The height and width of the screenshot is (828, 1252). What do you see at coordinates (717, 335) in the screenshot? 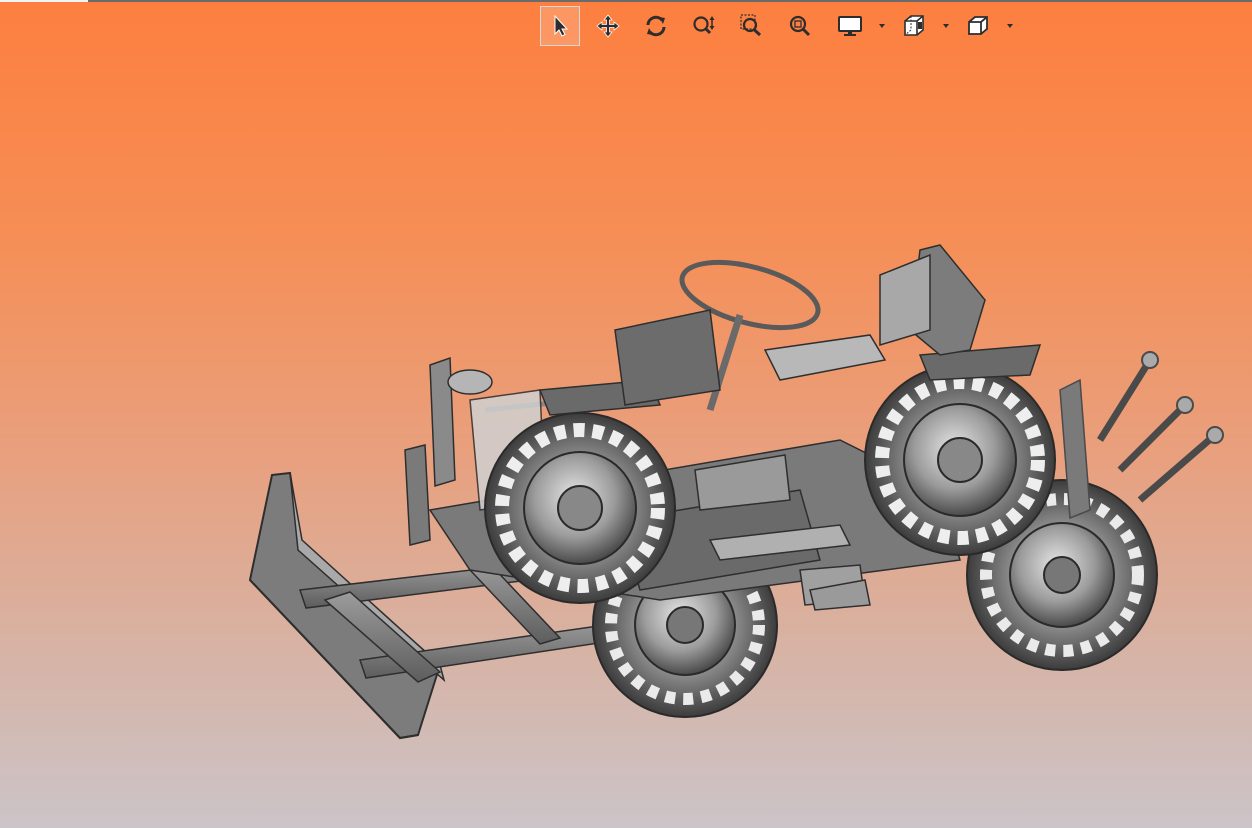
I see `steering-wheel` at bounding box center [717, 335].